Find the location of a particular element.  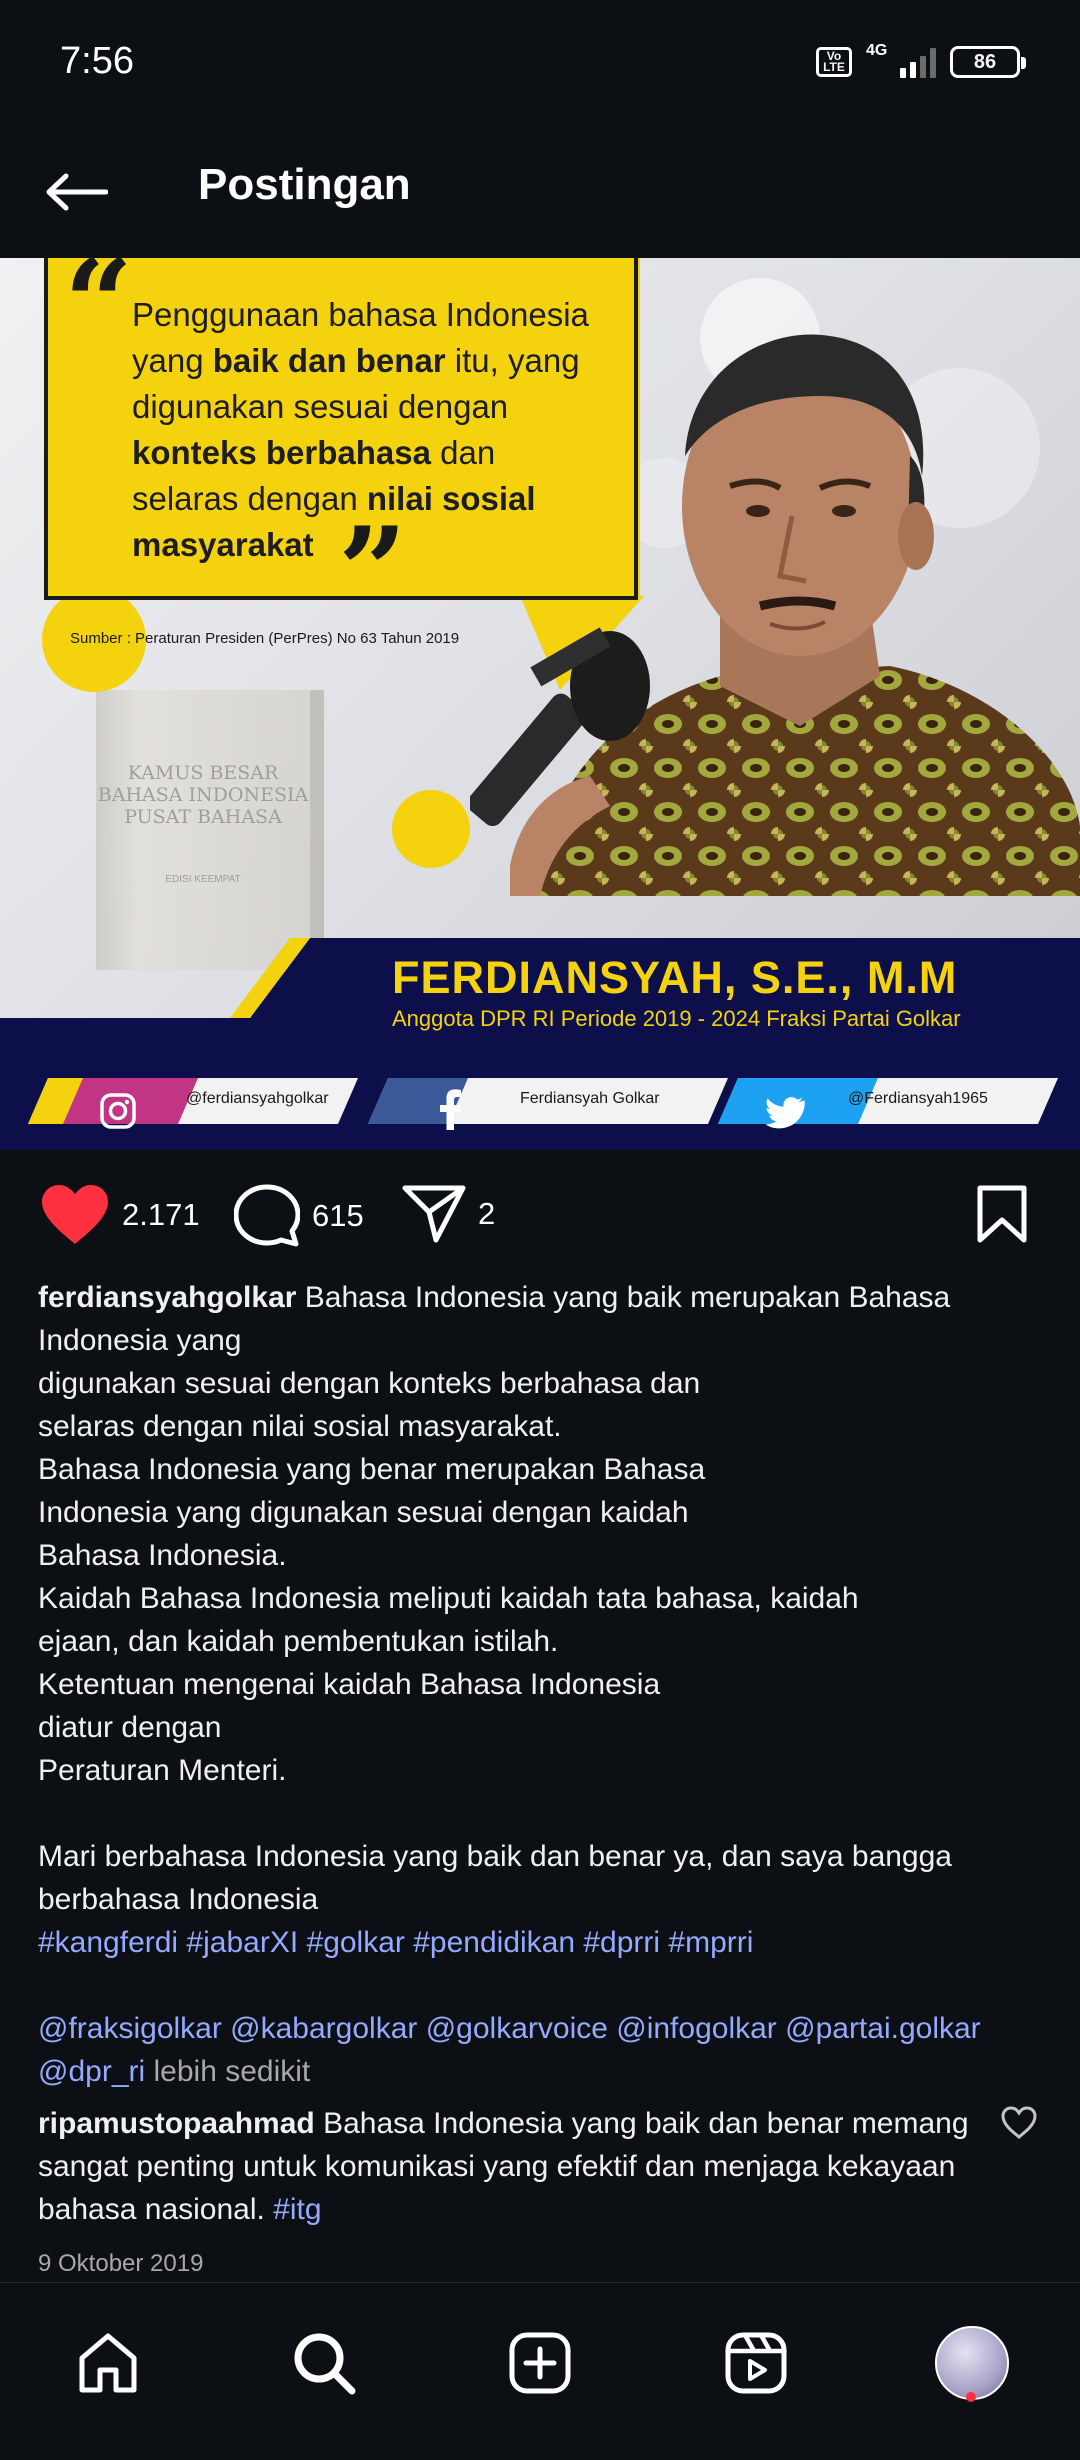

battery-icon: 86 is located at coordinates (988, 62).